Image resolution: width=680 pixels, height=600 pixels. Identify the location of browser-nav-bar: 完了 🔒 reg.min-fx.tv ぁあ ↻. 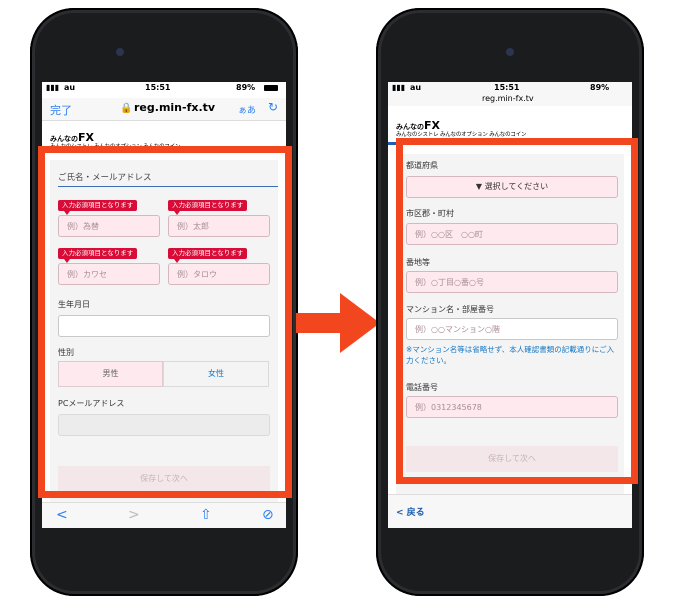
(164, 109).